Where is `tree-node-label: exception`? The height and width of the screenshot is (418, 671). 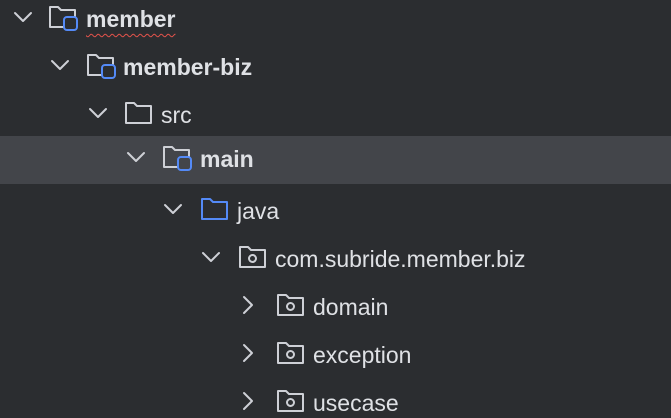
tree-node-label: exception is located at coordinates (362, 355).